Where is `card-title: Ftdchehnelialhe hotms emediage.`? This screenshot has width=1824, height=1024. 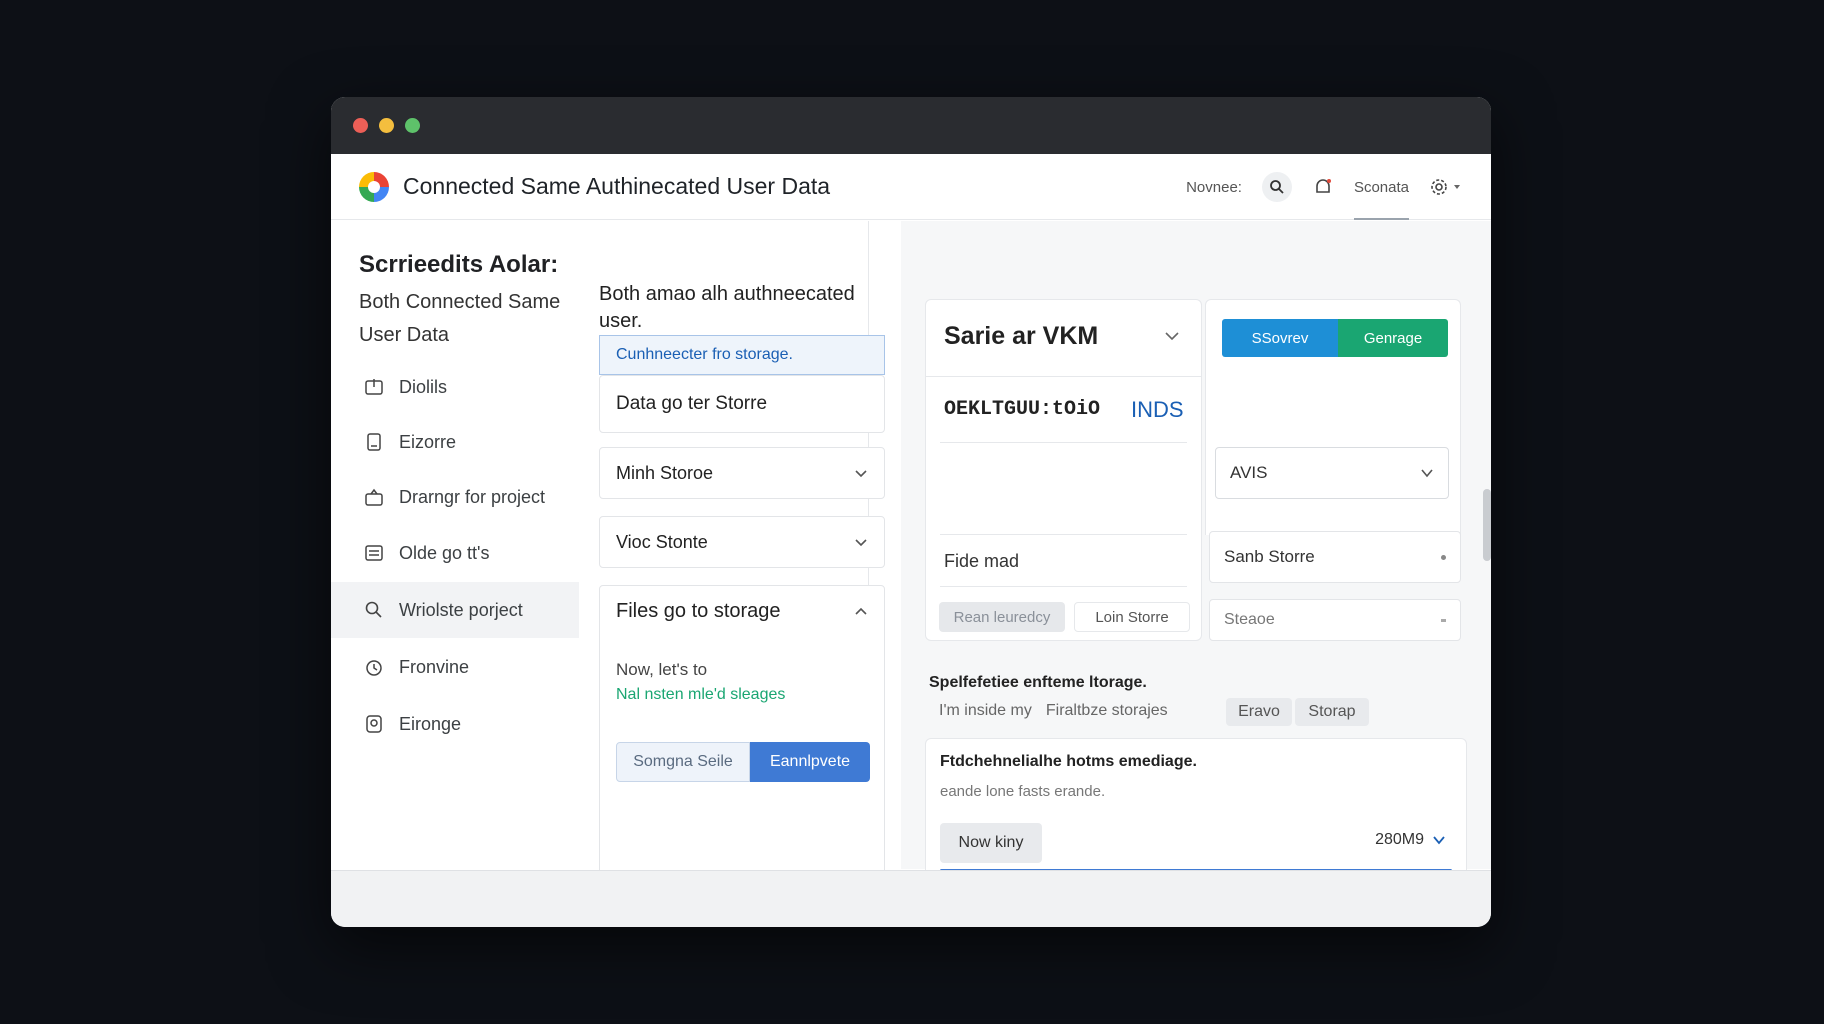
card-title: Ftdchehnelialhe hotms emediage. is located at coordinates (1068, 761).